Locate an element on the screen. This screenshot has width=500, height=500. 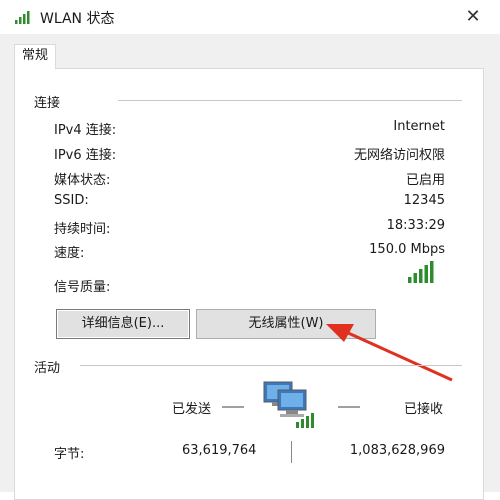
speed-value: 150.0 Mbps is located at coordinates (407, 249).